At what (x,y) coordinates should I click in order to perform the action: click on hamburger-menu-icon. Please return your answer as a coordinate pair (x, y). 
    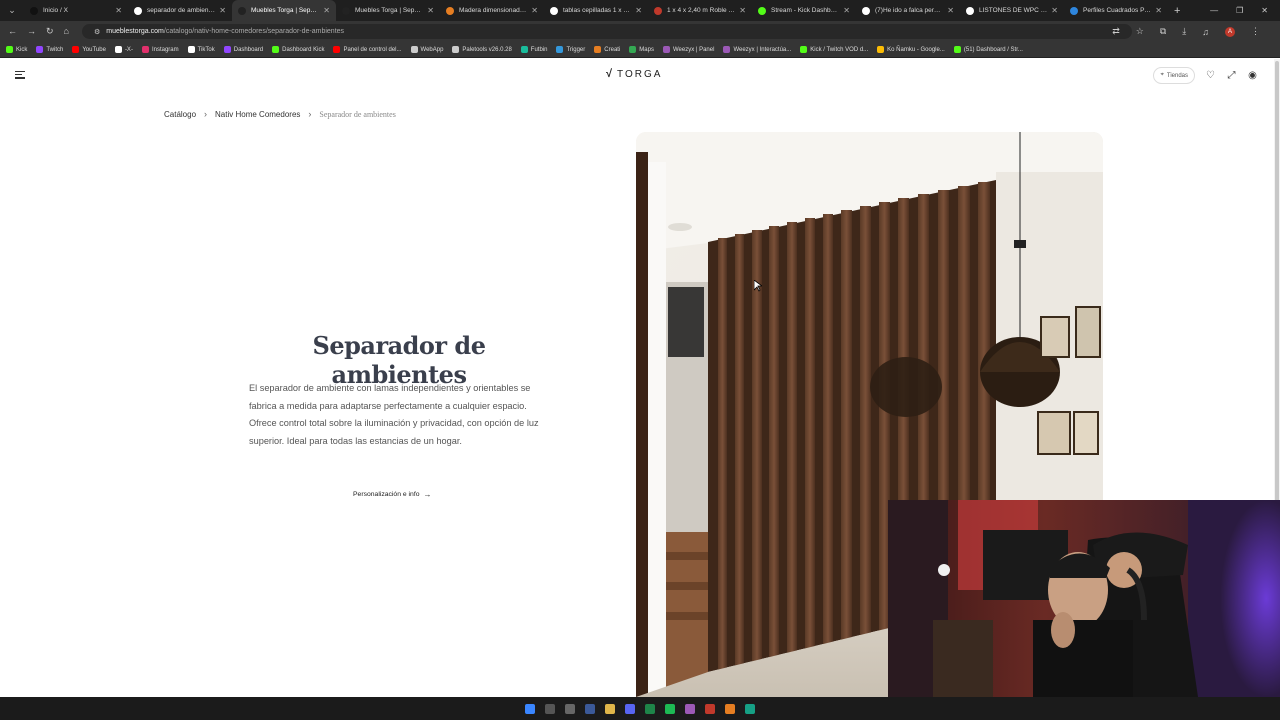
    Looking at the image, I should click on (20, 75).